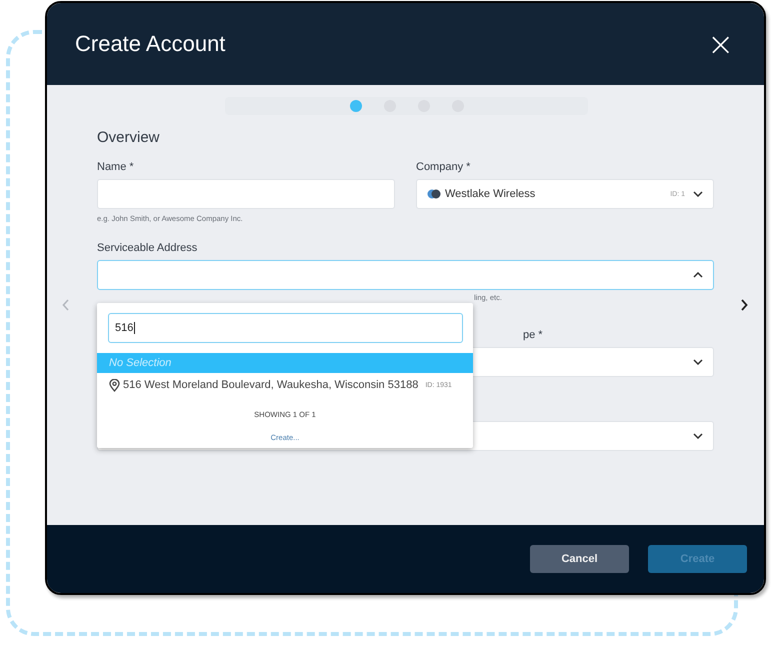 The height and width of the screenshot is (645, 771). What do you see at coordinates (444, 167) in the screenshot?
I see `field-label: Company *` at bounding box center [444, 167].